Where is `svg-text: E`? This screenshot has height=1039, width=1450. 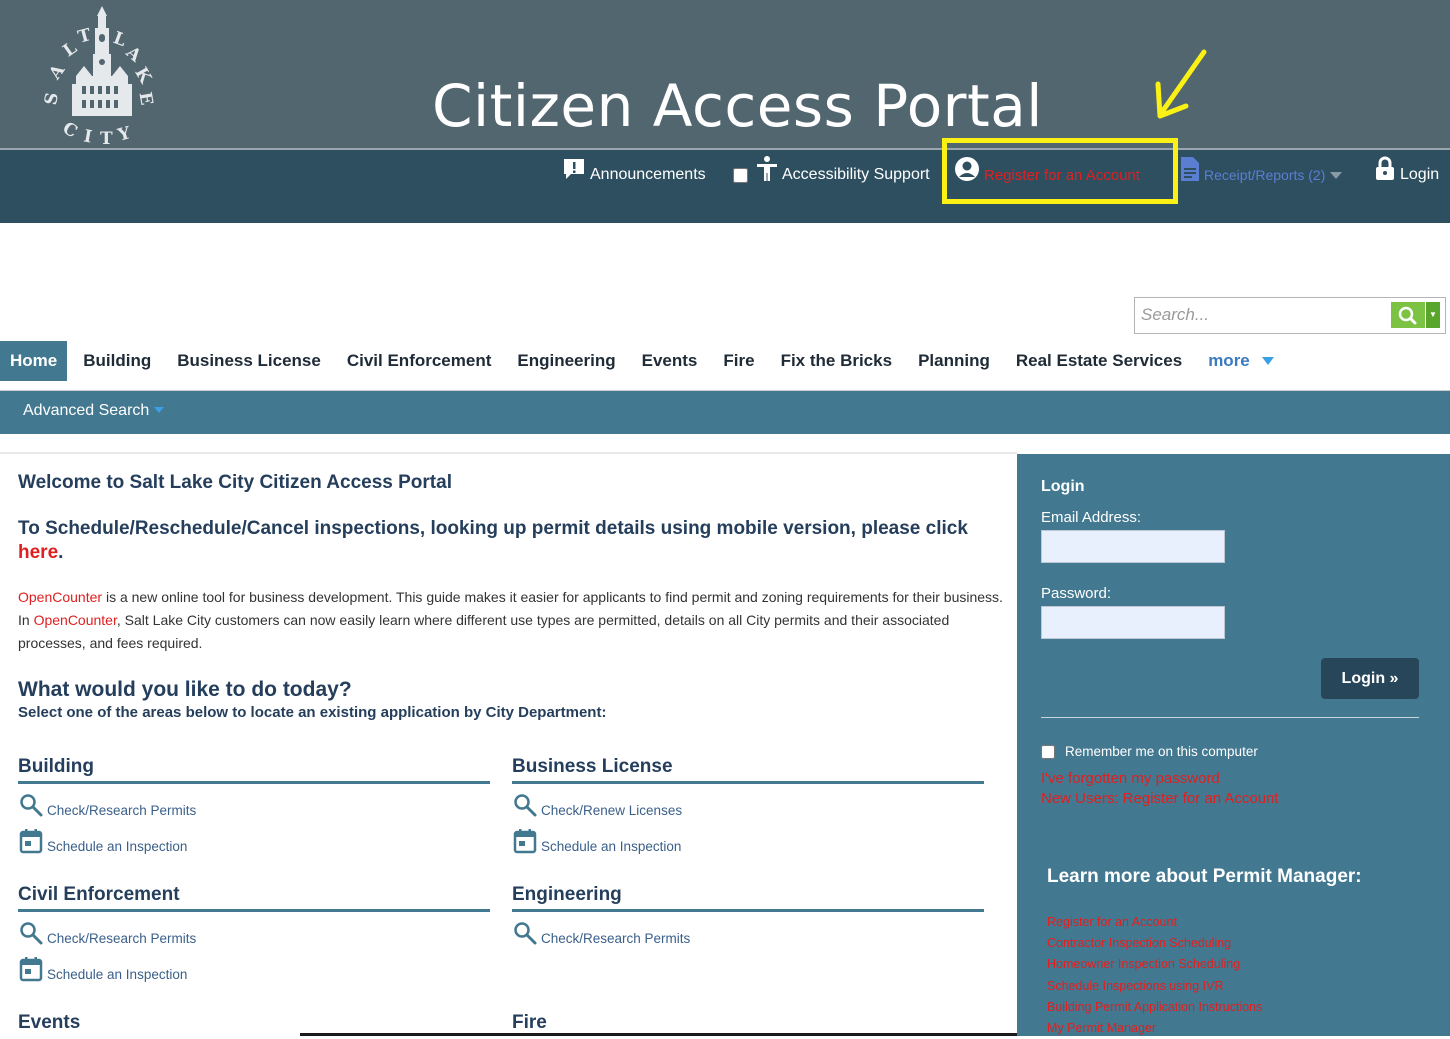 svg-text: E is located at coordinates (145, 98).